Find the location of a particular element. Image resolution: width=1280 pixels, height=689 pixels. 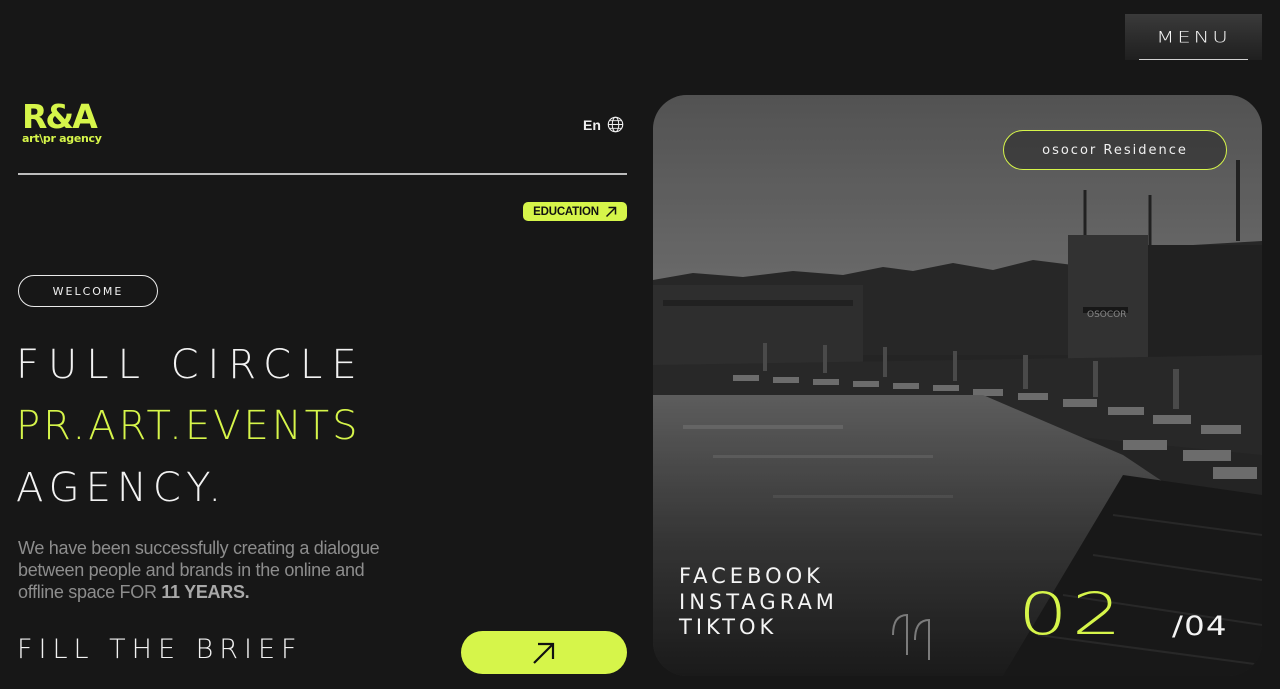

fill-brief-button is located at coordinates (544, 652).